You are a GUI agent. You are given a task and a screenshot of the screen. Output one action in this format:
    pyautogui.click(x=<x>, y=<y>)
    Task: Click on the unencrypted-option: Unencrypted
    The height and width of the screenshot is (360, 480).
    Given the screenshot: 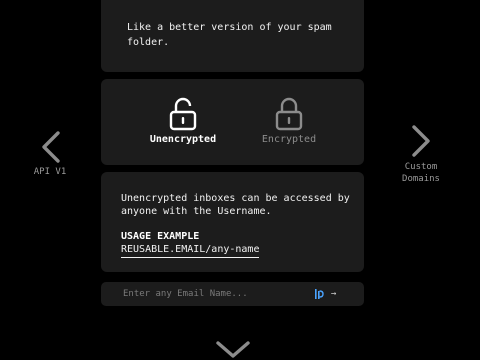 What is the action you would take?
    pyautogui.click(x=183, y=121)
    